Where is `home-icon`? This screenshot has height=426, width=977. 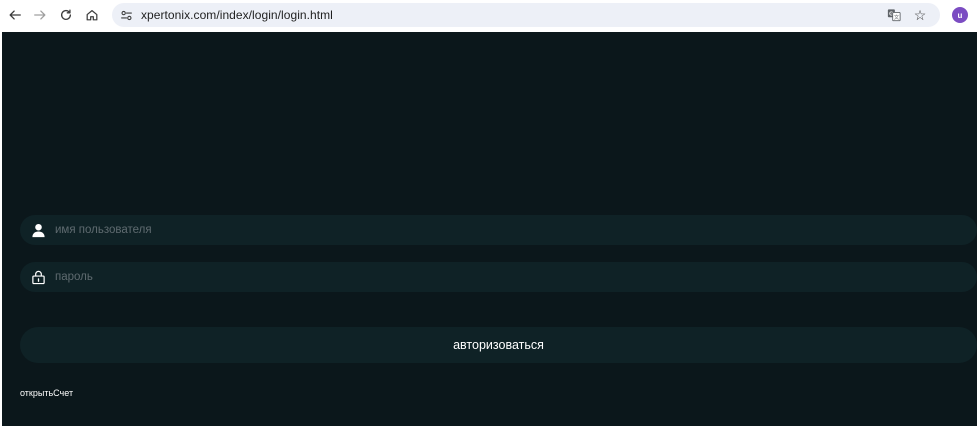 home-icon is located at coordinates (92, 15).